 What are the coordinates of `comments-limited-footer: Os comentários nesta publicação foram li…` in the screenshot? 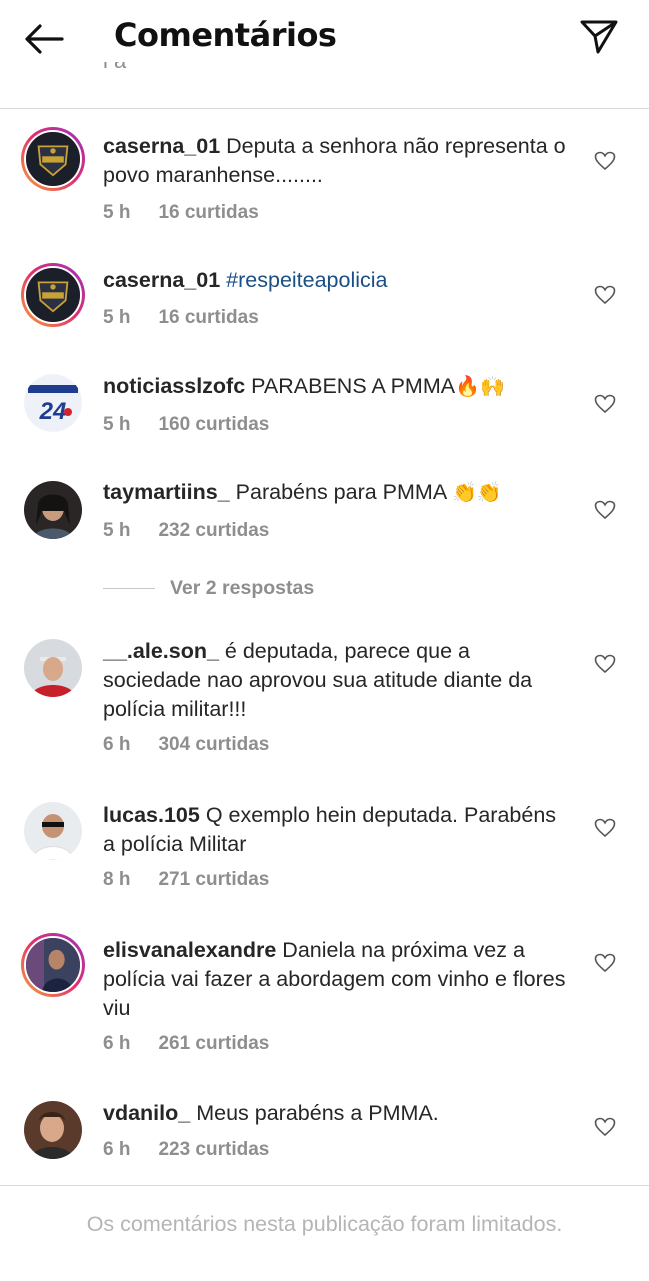 It's located at (324, 1233).